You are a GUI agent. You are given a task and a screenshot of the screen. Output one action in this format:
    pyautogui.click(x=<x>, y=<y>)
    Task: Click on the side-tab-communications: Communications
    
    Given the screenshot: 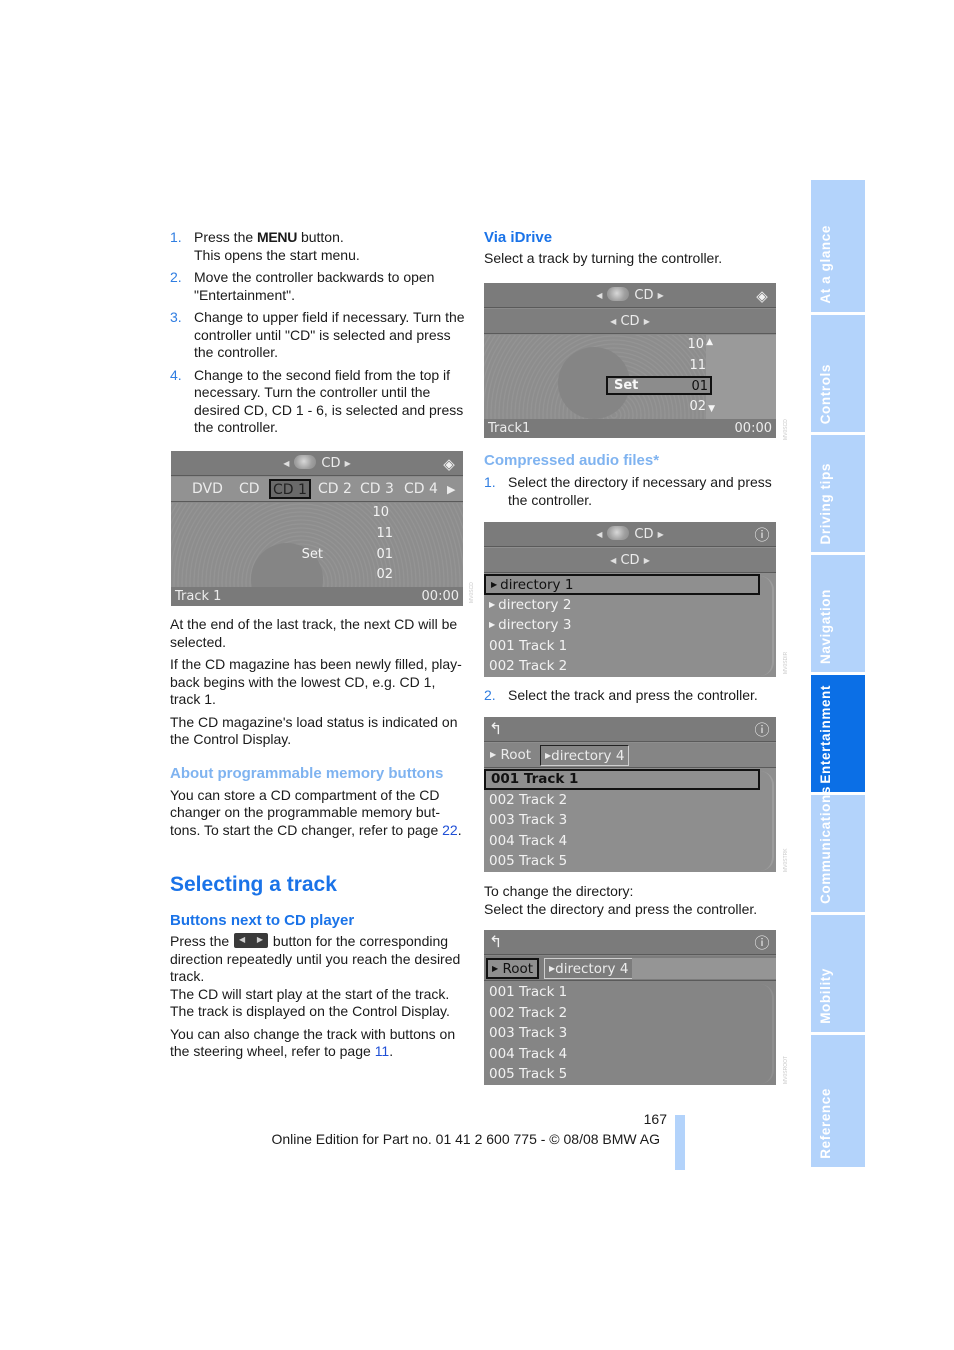 What is the action you would take?
    pyautogui.click(x=838, y=849)
    